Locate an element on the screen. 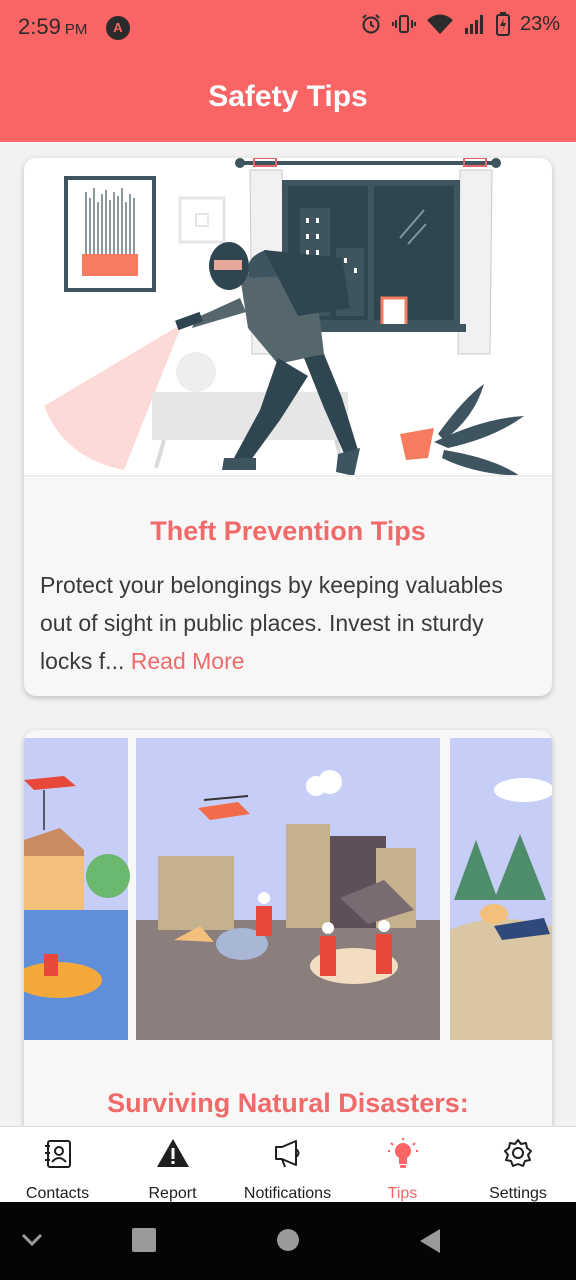  nav-contacts: Contacts is located at coordinates (57, 1165).